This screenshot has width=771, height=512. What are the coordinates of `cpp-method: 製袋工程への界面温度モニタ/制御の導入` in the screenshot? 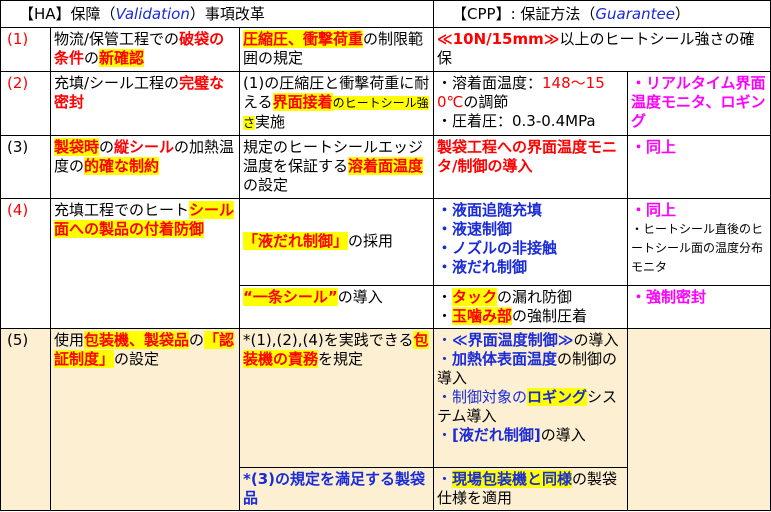 It's located at (530, 167).